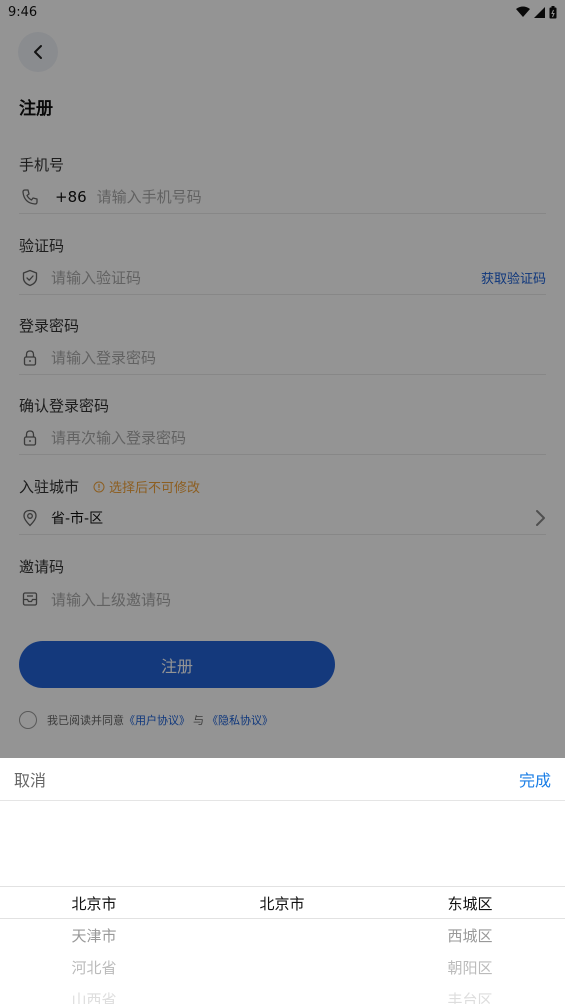  Describe the element at coordinates (94, 967) in the screenshot. I see `province-option: 河北省` at that location.